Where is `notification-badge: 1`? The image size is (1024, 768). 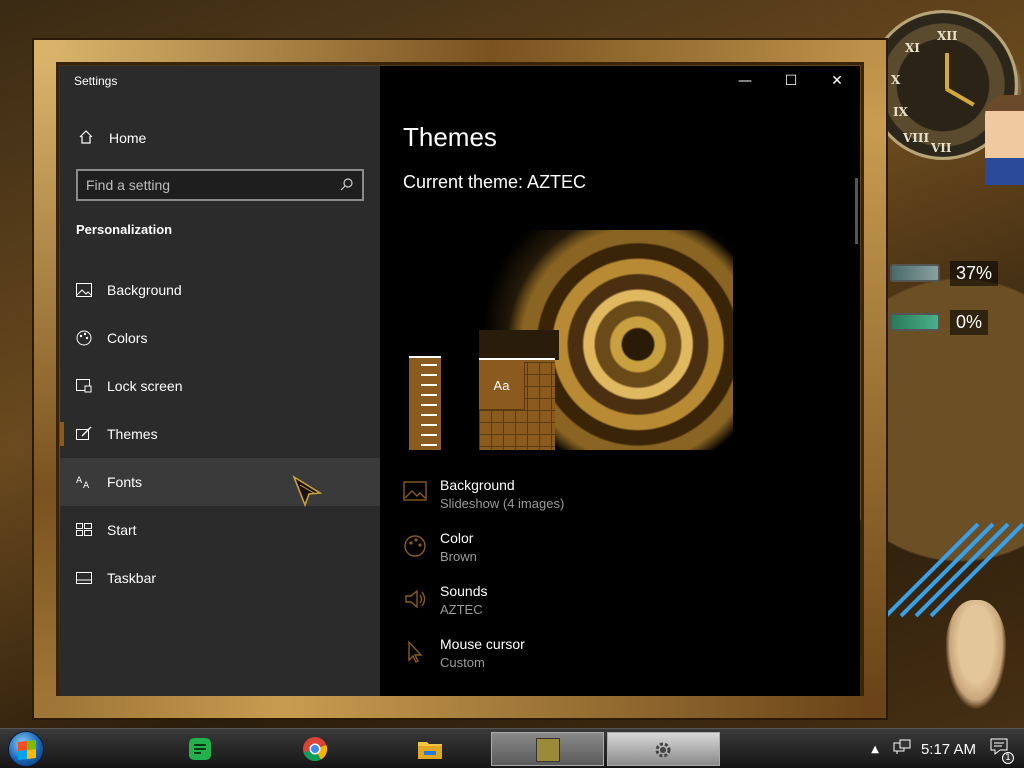
notification-badge: 1 is located at coordinates (1008, 758).